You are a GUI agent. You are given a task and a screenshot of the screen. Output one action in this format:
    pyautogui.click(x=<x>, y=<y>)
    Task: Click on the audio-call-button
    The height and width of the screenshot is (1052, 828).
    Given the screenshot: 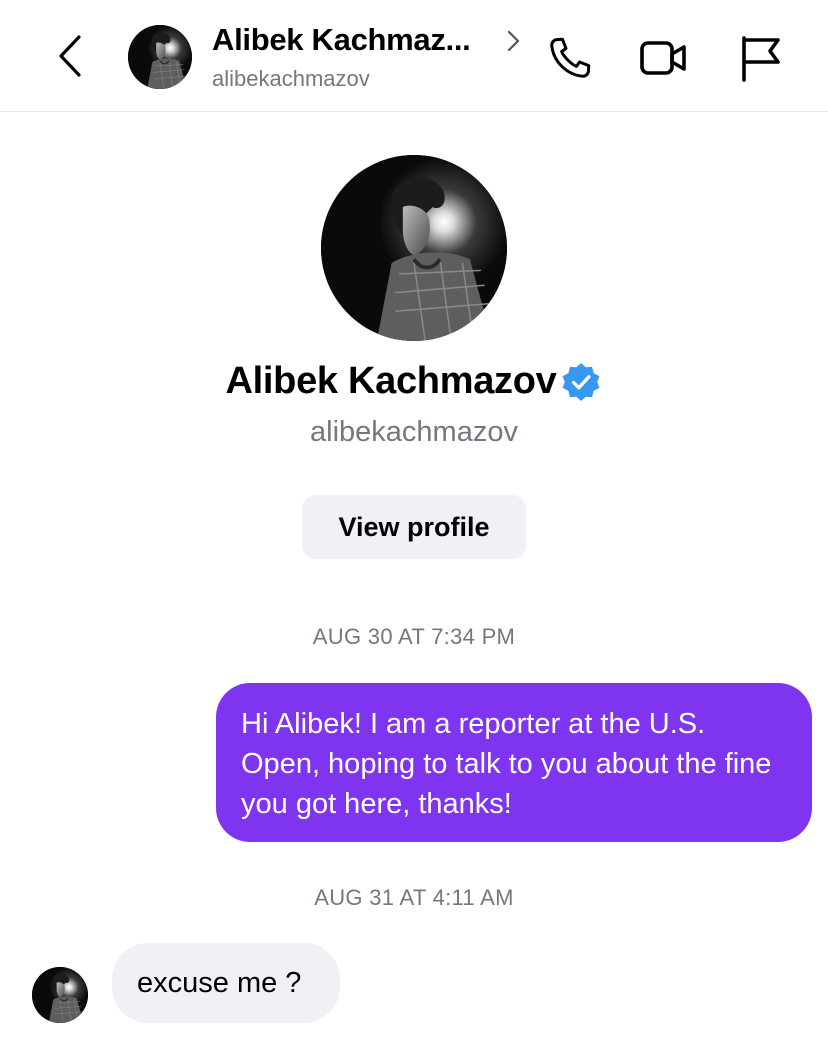 What is the action you would take?
    pyautogui.click(x=570, y=58)
    